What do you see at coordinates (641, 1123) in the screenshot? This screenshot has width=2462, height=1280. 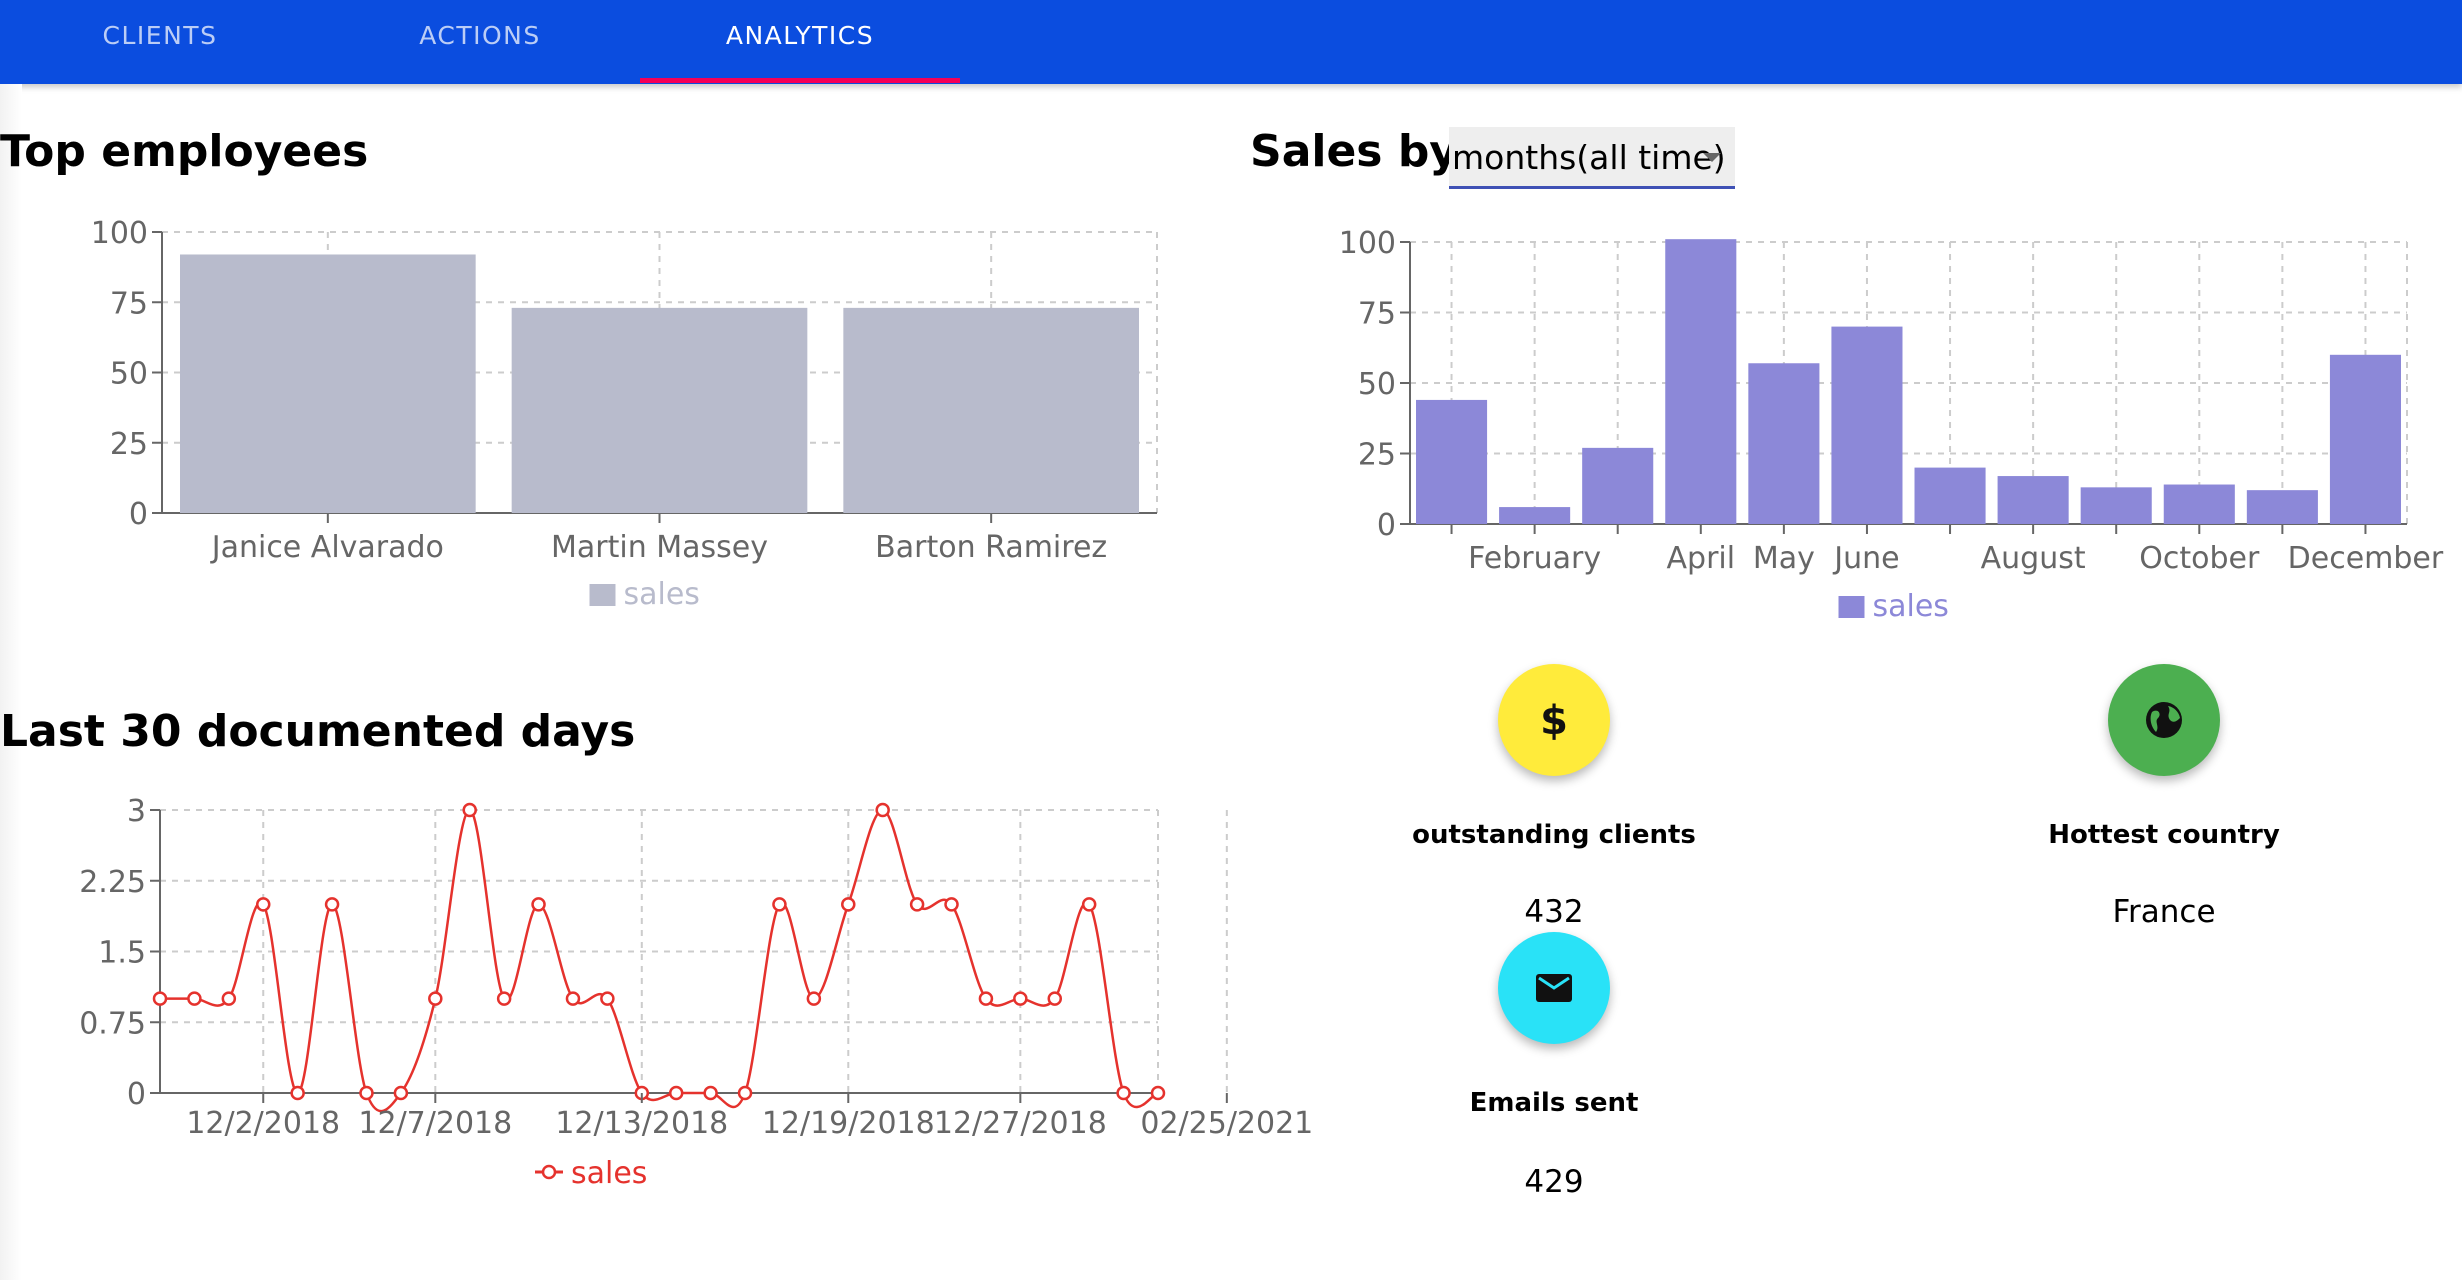 I see `last-30-days-xtick-label: 12/13/2018` at bounding box center [641, 1123].